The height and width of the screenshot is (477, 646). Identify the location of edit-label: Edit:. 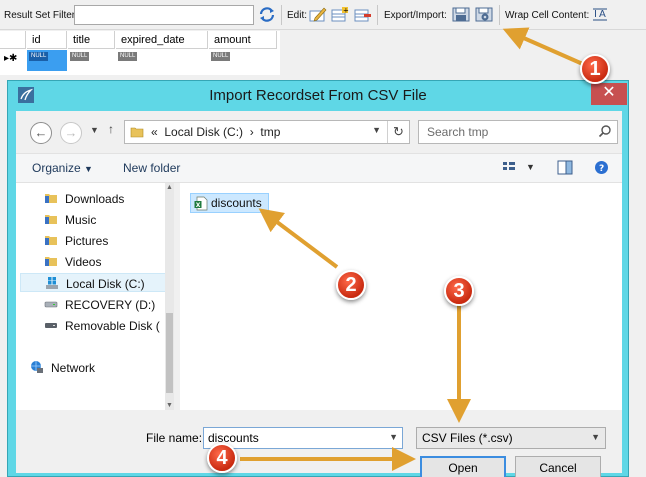
(297, 15).